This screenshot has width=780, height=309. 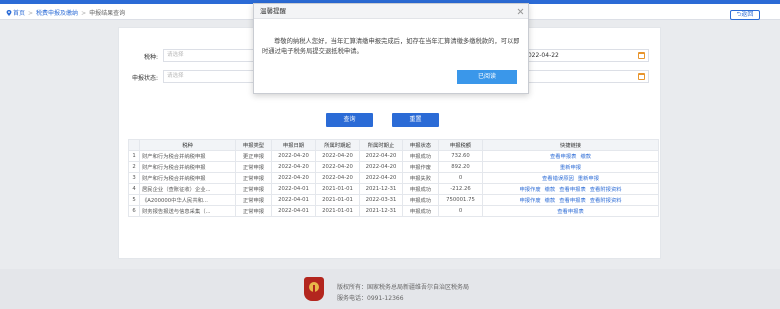 What do you see at coordinates (420, 178) in the screenshot?
I see `row-status: 申报失败` at bounding box center [420, 178].